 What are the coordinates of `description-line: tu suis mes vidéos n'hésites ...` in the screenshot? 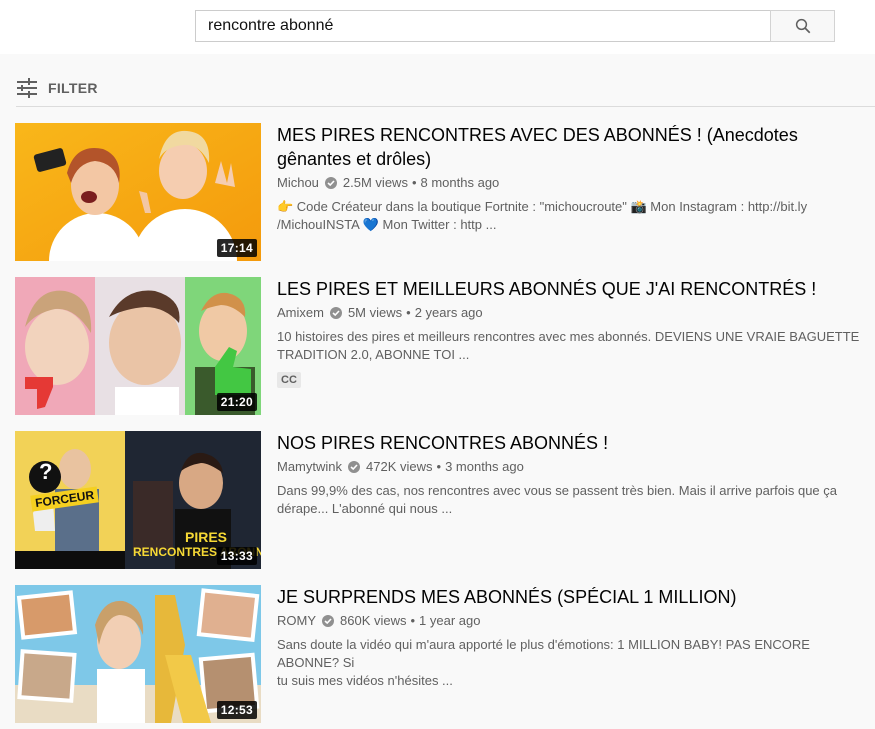 It's located at (365, 680).